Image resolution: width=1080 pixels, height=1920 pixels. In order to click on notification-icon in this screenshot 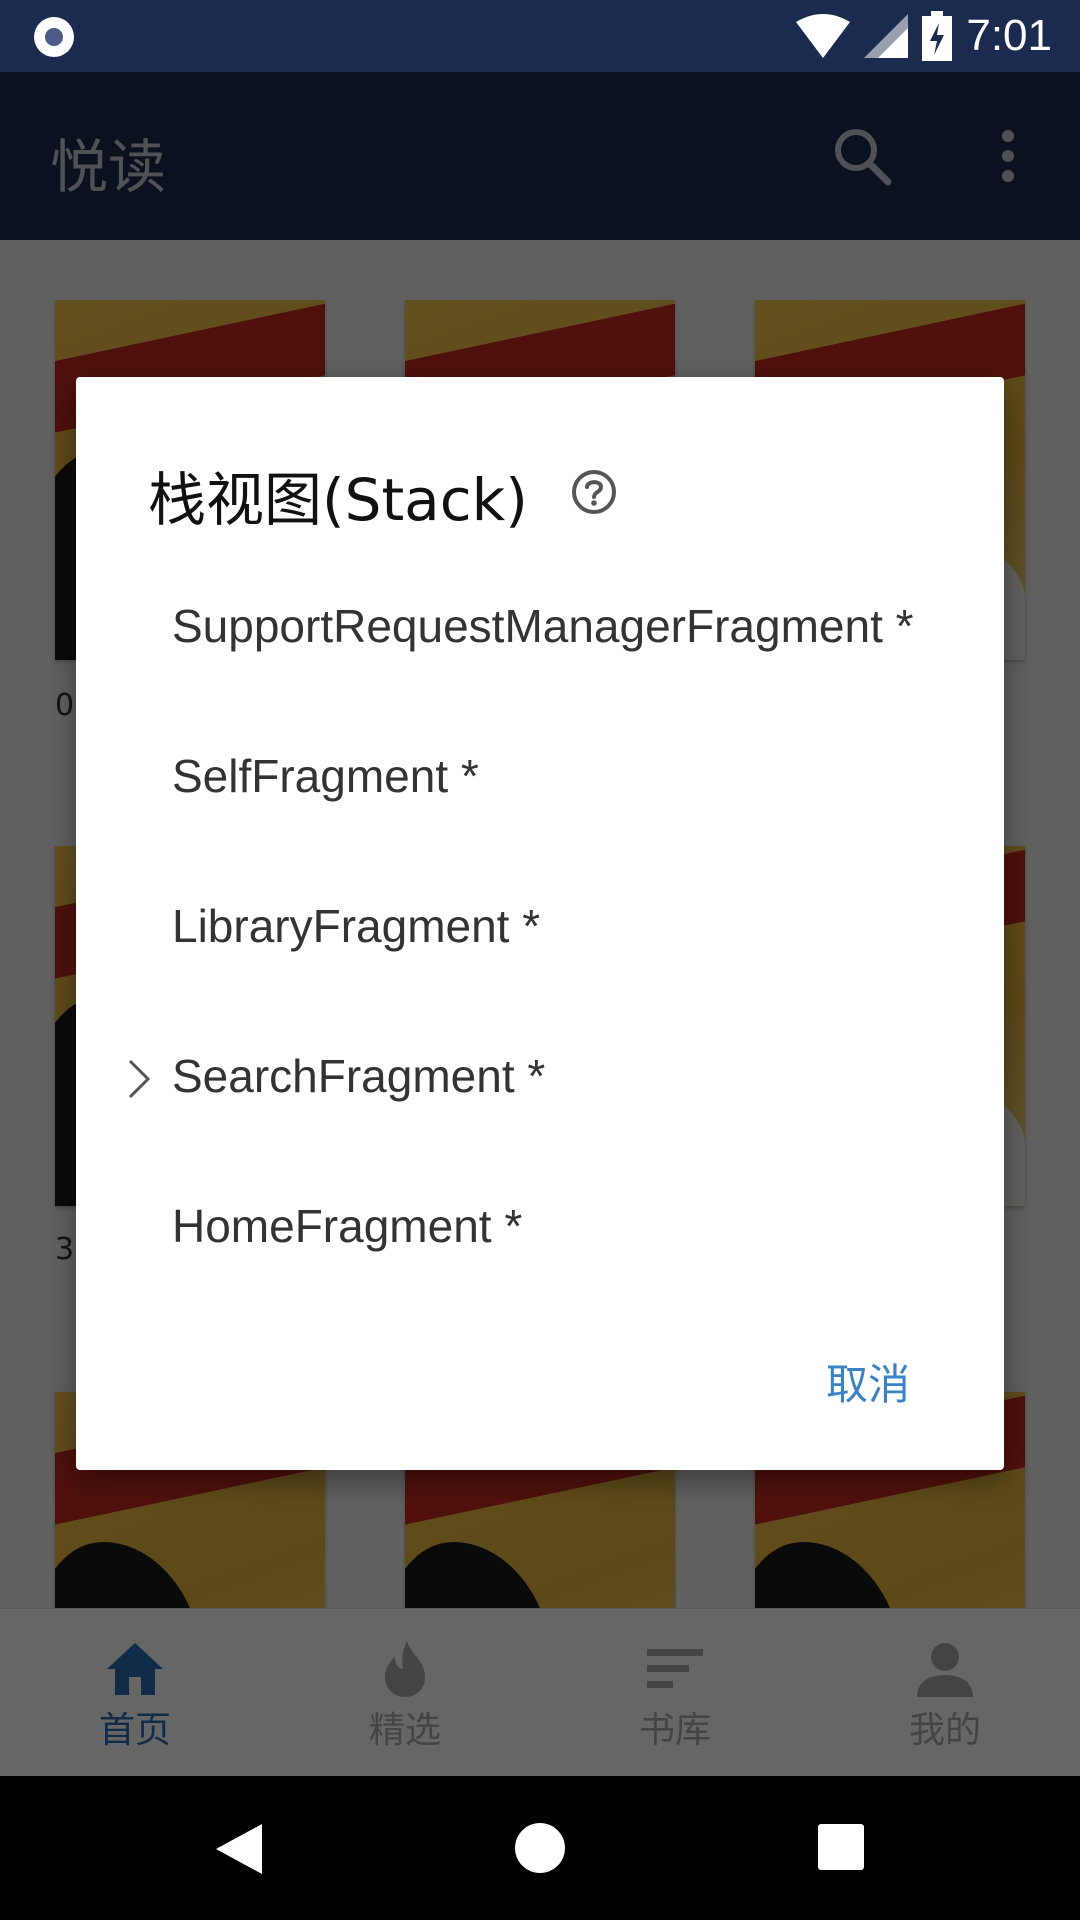, I will do `click(54, 37)`.